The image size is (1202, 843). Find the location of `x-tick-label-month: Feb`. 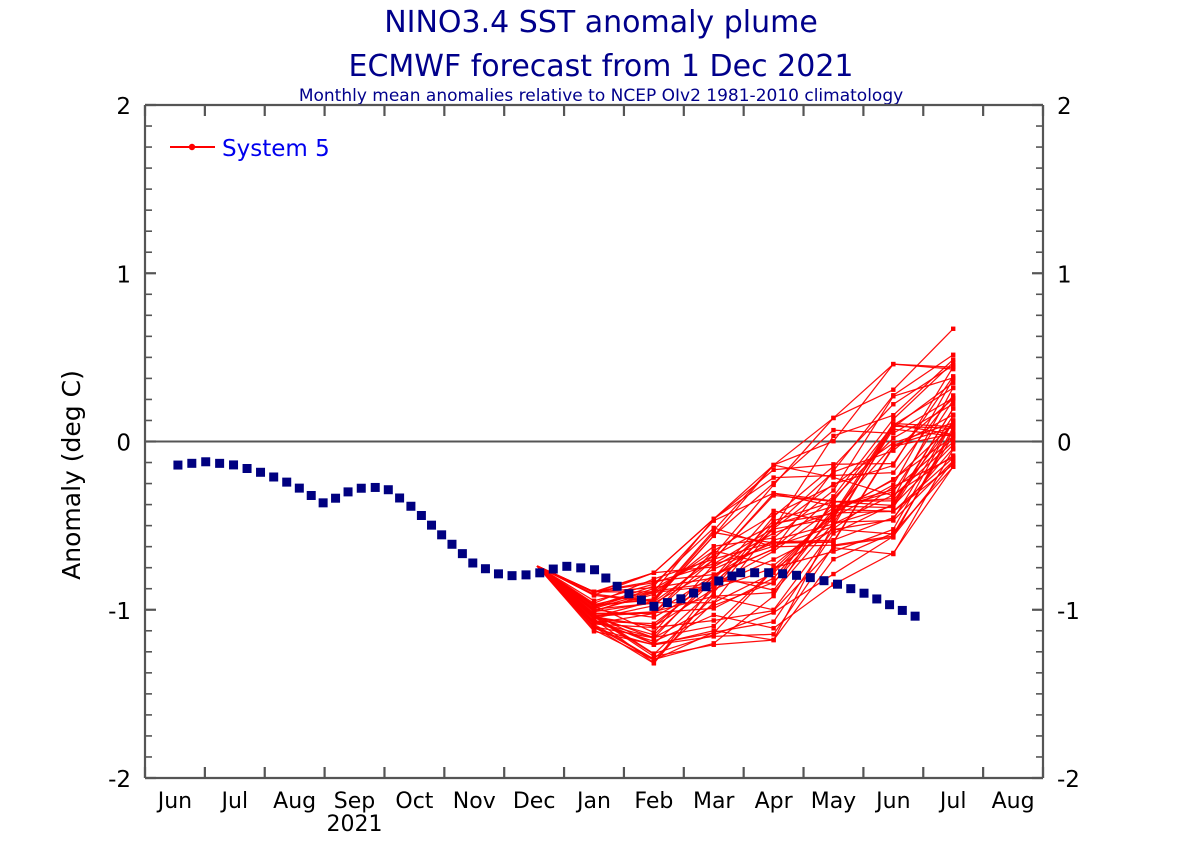

x-tick-label-month: Feb is located at coordinates (653, 801).